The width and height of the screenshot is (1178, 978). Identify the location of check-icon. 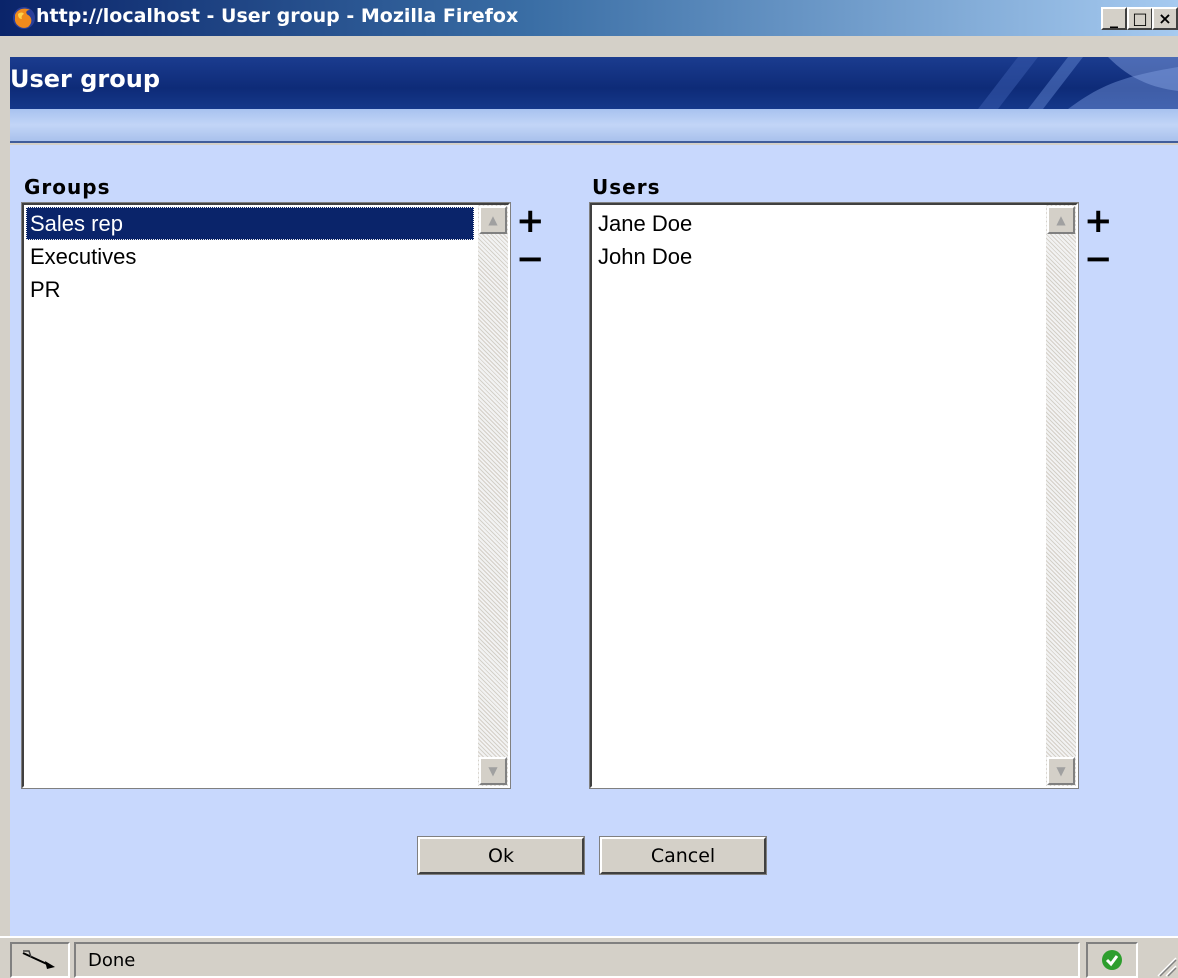
(1112, 960).